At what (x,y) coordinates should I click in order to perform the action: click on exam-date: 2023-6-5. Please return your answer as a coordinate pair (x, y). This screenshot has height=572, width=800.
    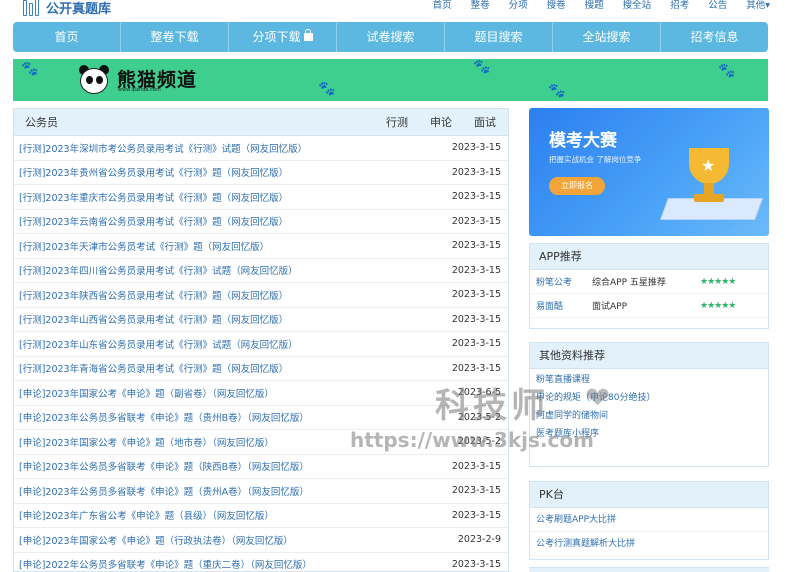
    Looking at the image, I should click on (479, 393).